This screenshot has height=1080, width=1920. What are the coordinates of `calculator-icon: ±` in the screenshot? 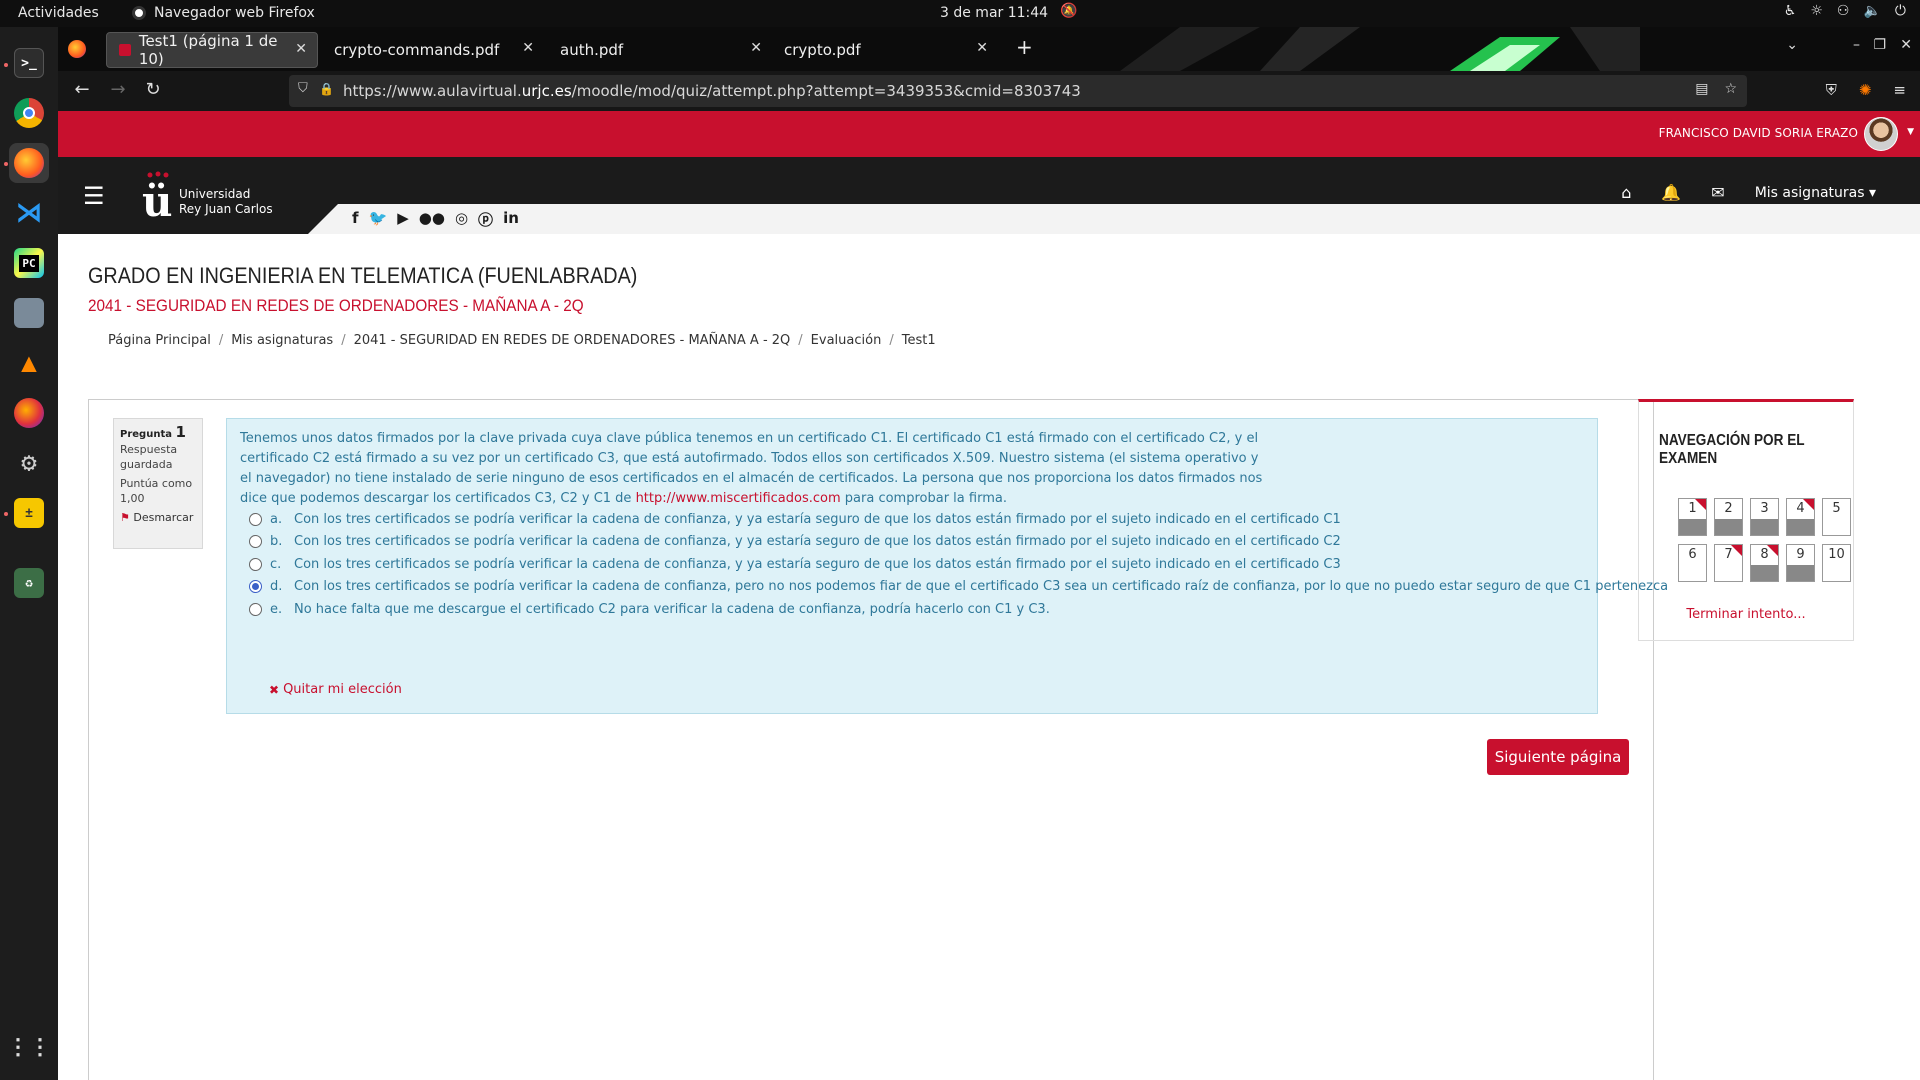 It's located at (29, 513).